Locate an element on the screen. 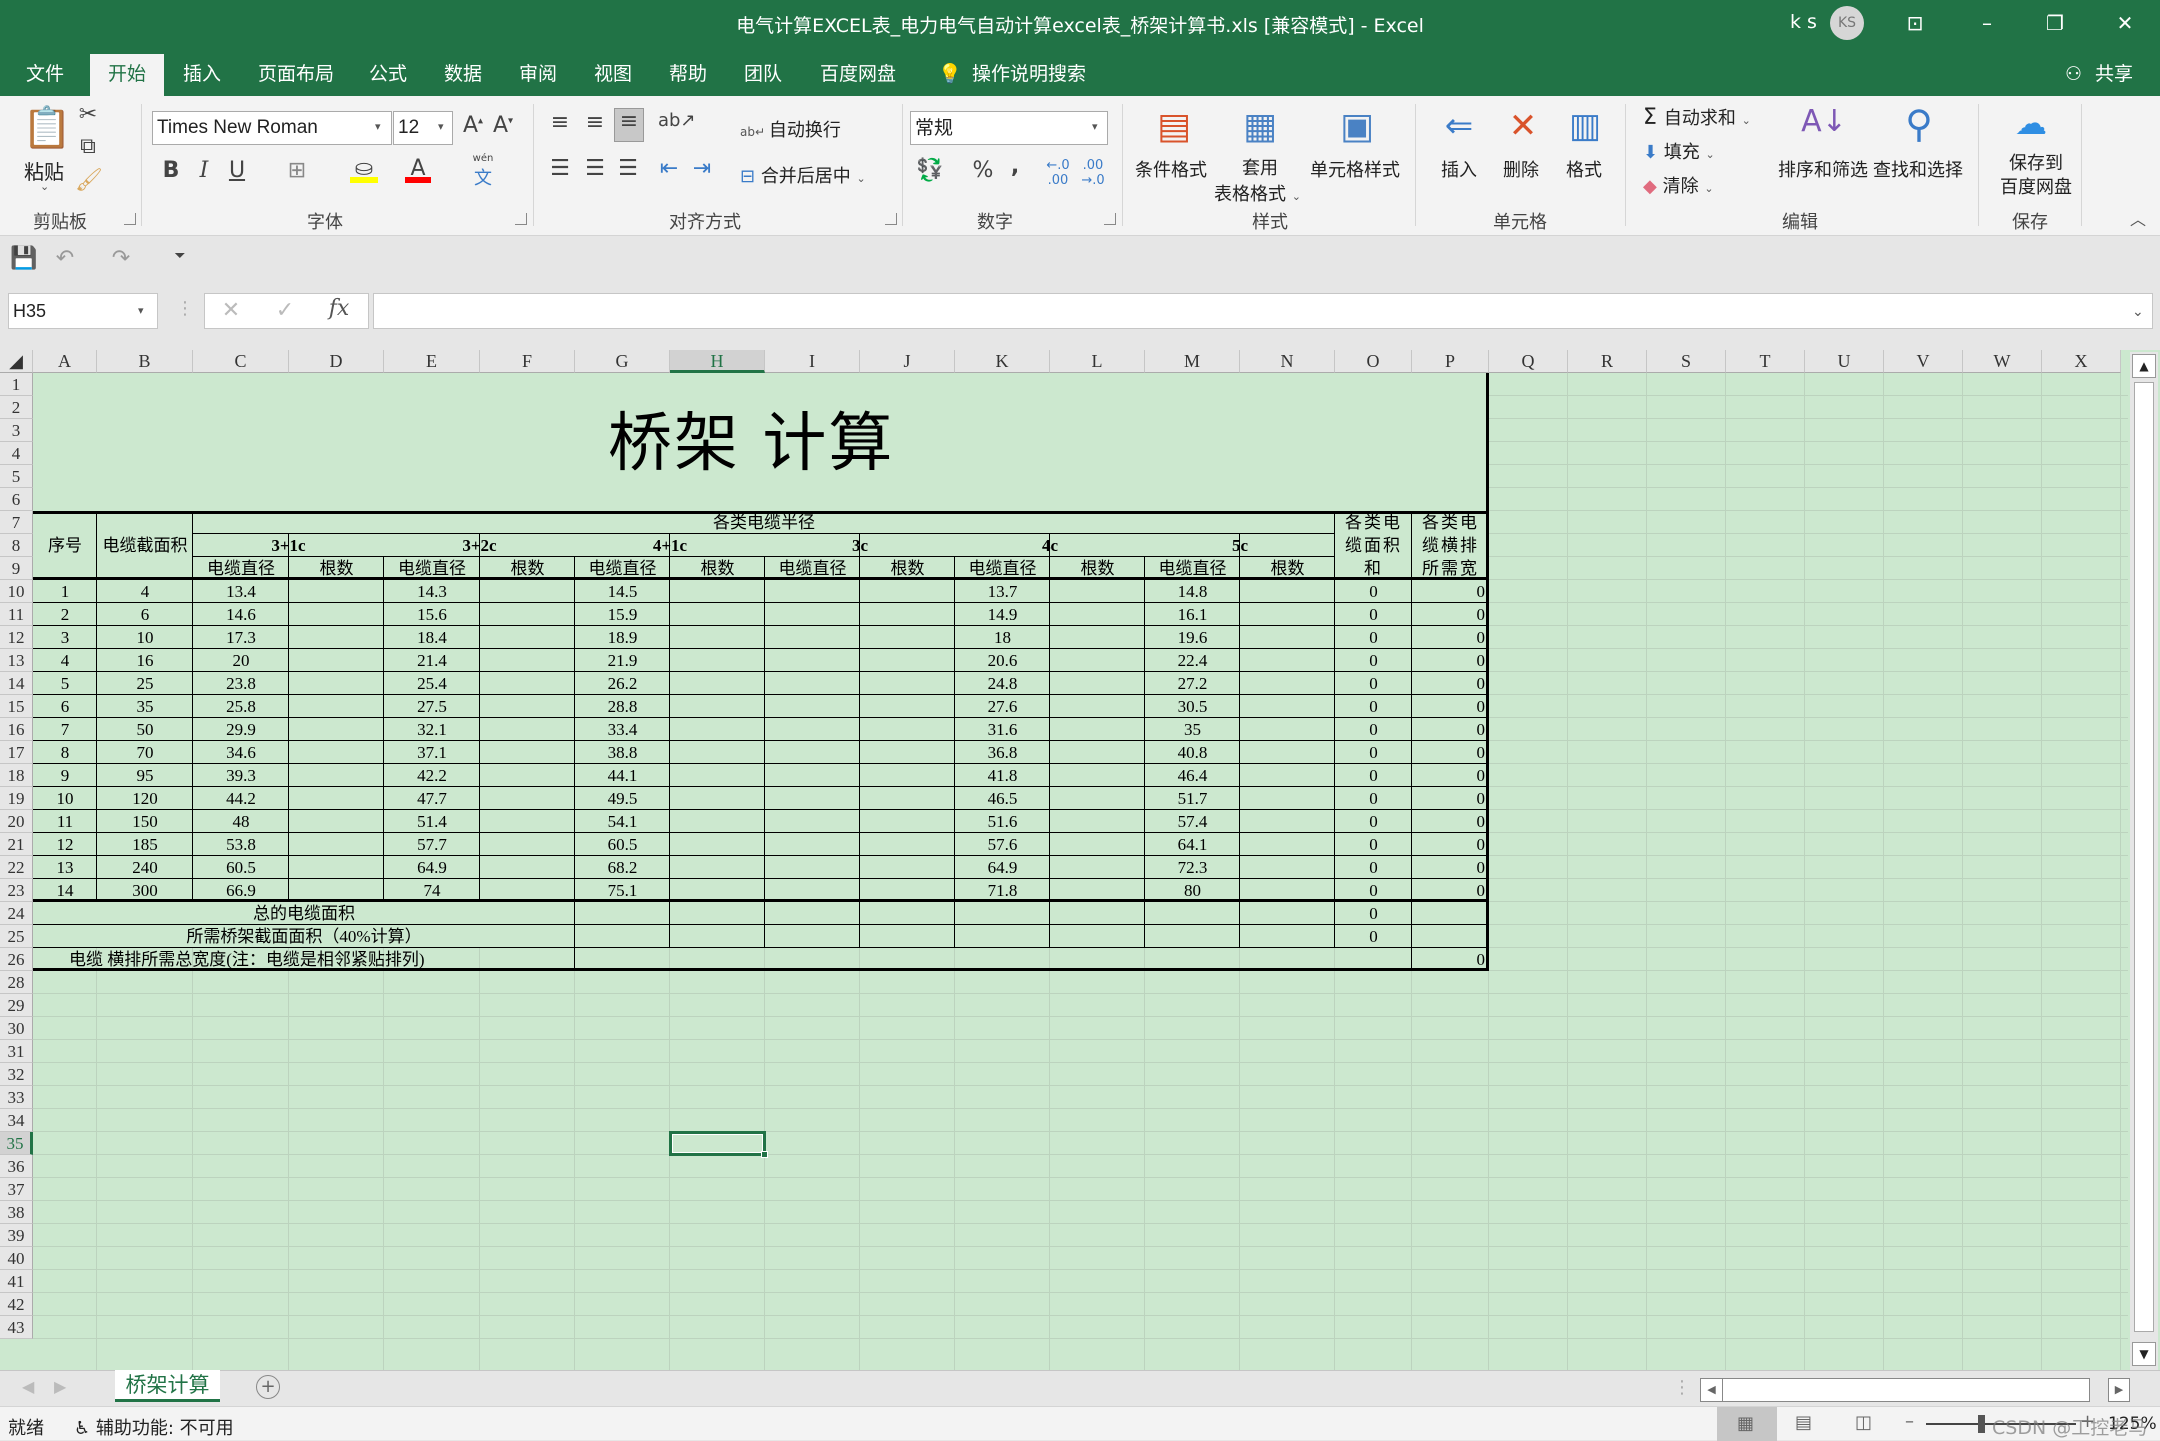 The width and height of the screenshot is (2160, 1441). row-header-41: 41 is located at coordinates (16, 1281).